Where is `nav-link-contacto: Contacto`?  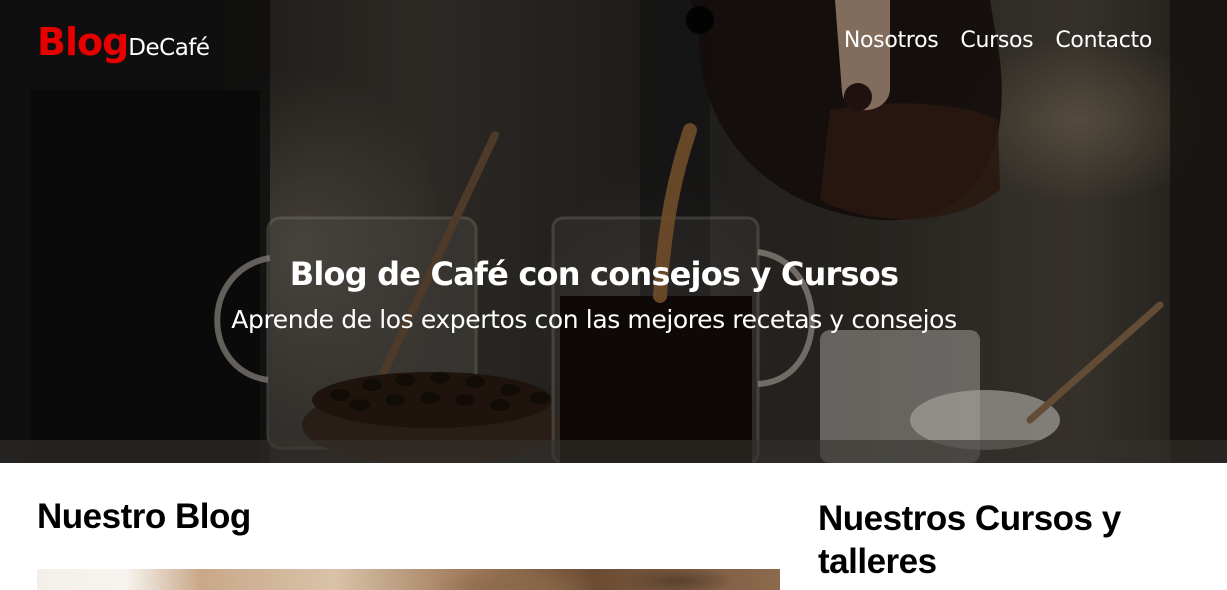 nav-link-contacto: Contacto is located at coordinates (1103, 40).